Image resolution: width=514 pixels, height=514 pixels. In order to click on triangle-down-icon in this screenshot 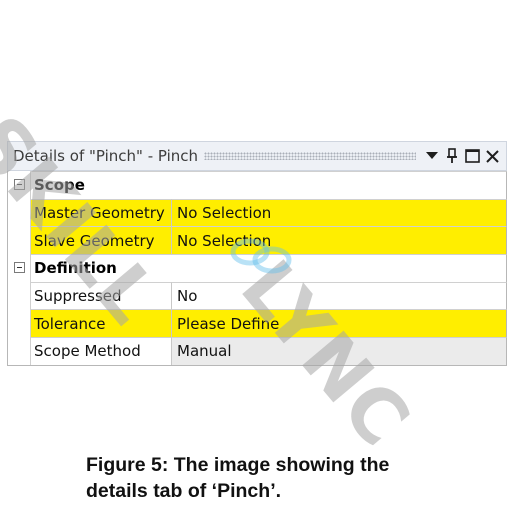, I will do `click(432, 156)`.